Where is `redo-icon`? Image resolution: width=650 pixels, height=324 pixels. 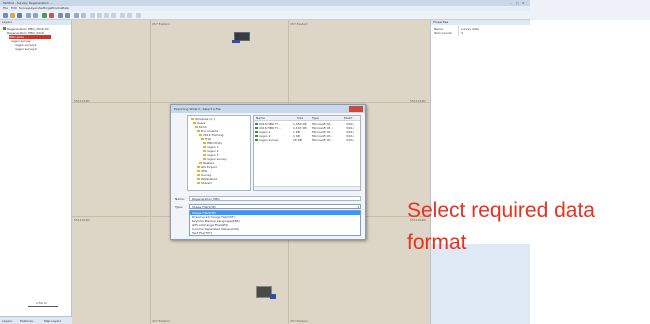 redo-icon is located at coordinates (35, 15).